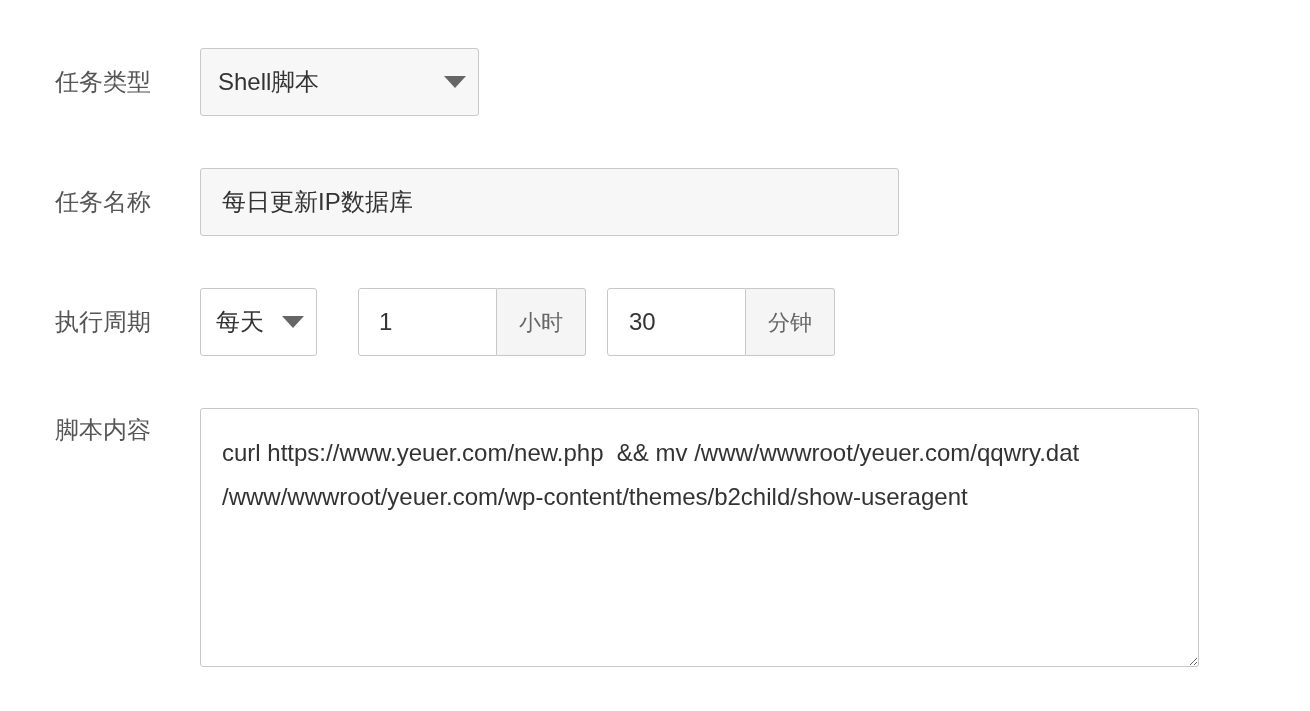 Image resolution: width=1310 pixels, height=711 pixels. What do you see at coordinates (339, 82) in the screenshot?
I see `task-type-select: Shell脚本` at bounding box center [339, 82].